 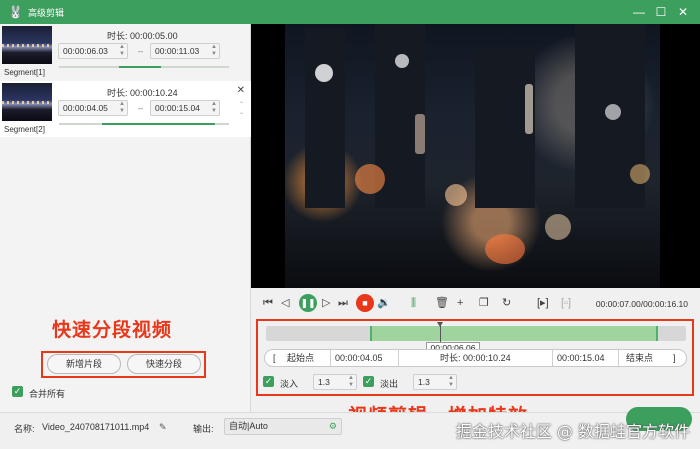 What do you see at coordinates (683, 12) in the screenshot?
I see `close-icon: ✕` at bounding box center [683, 12].